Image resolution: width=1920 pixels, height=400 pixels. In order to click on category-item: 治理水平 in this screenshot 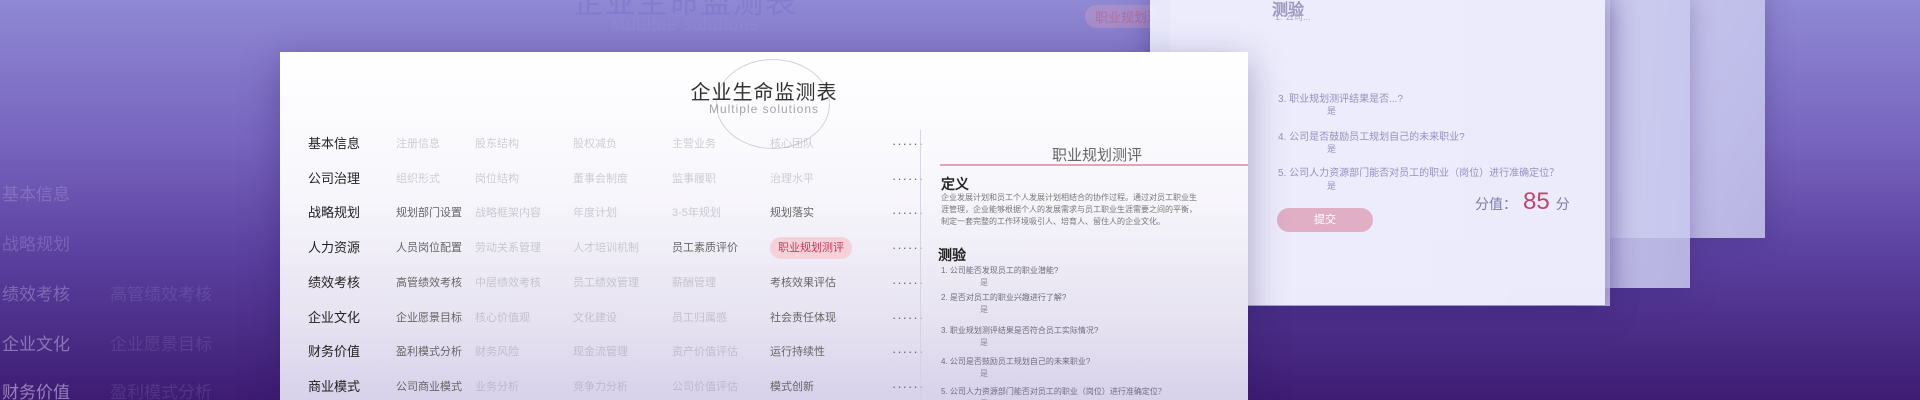, I will do `click(792, 179)`.